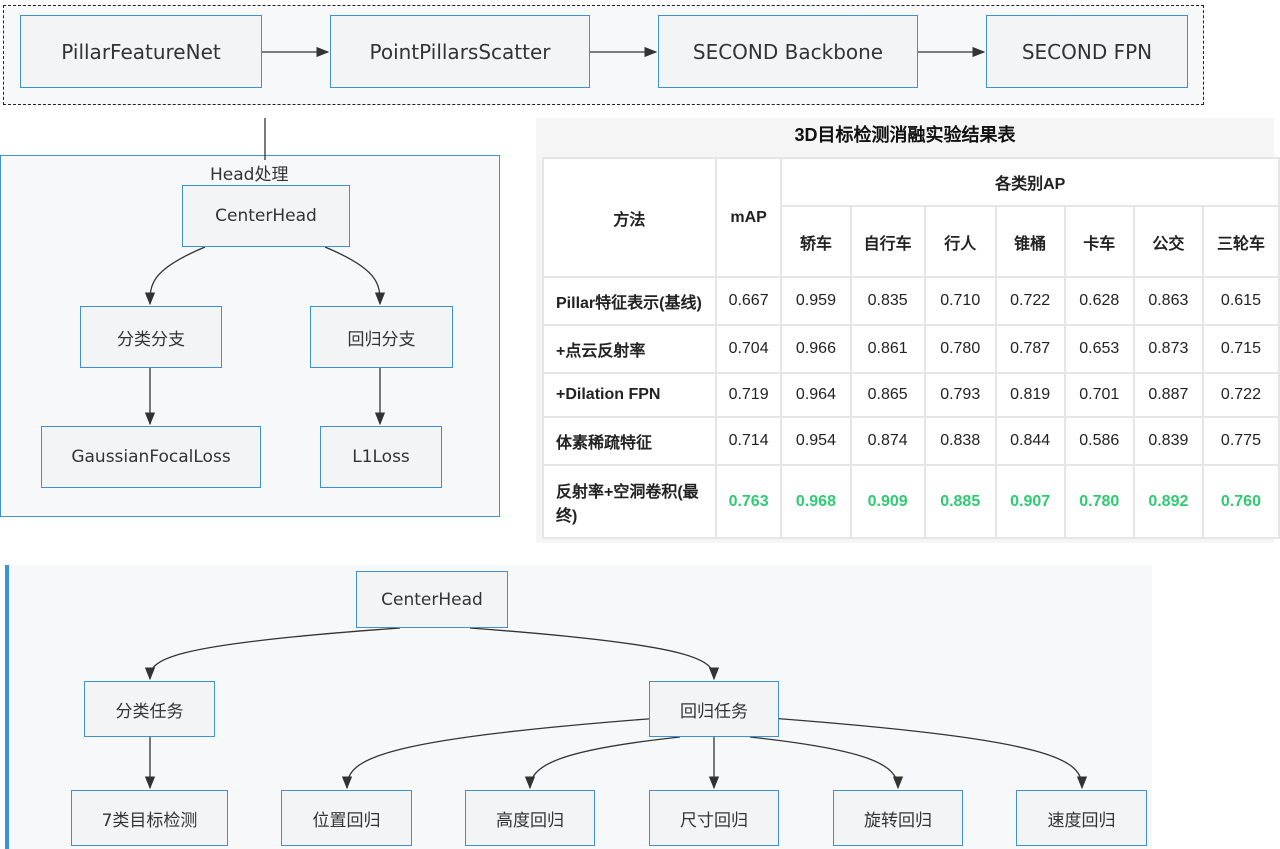 This screenshot has height=849, width=1280. I want to click on table-title: 3D目标检测消融实验结果表, so click(905, 135).